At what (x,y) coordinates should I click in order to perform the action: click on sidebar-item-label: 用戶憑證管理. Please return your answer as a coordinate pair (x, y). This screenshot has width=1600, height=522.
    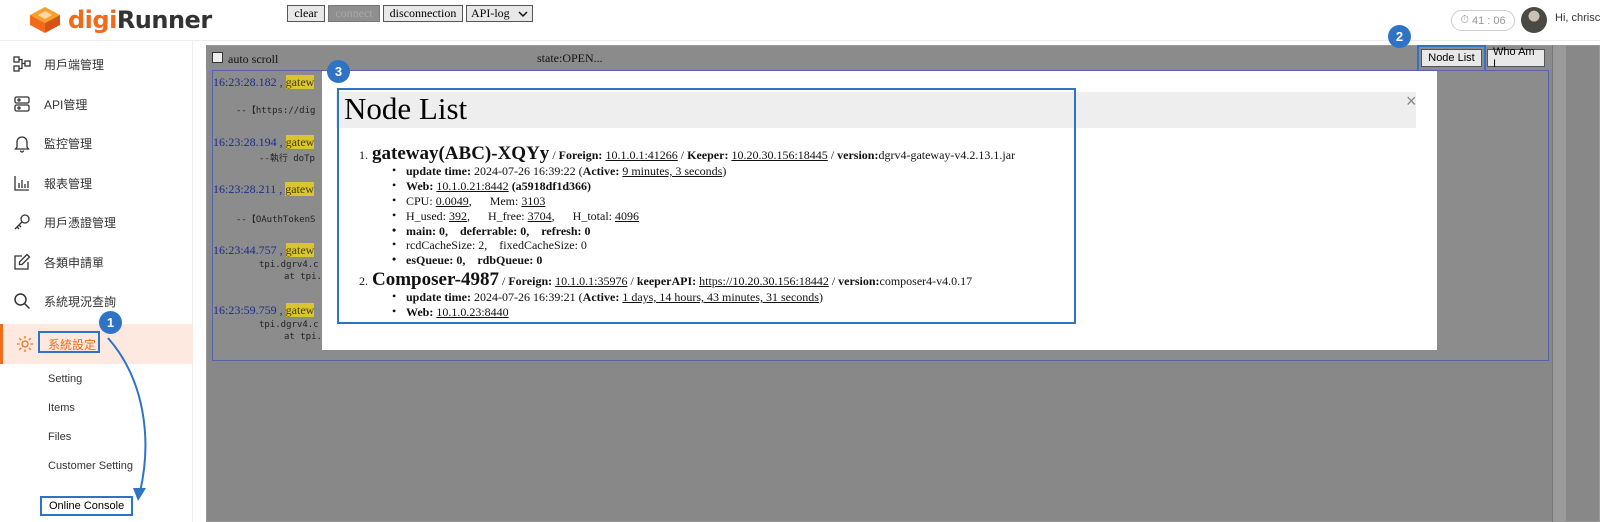
    Looking at the image, I should click on (80, 222).